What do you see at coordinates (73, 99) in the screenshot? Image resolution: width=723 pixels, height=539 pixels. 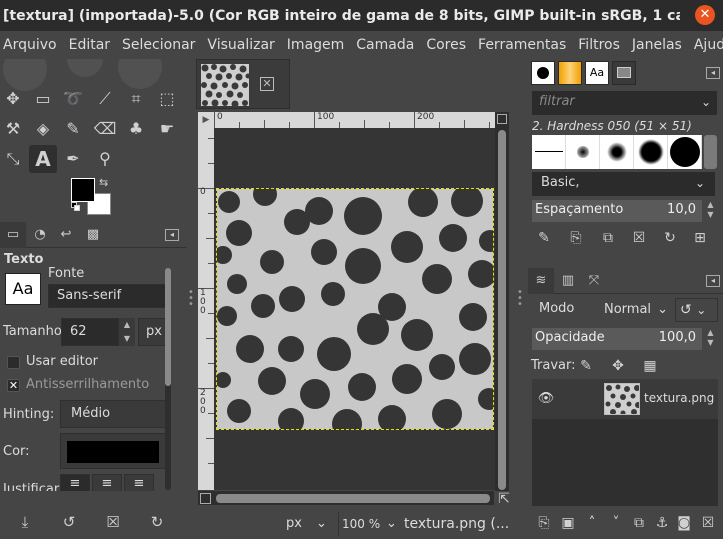 I see `lasso-tool-icon: ➰` at bounding box center [73, 99].